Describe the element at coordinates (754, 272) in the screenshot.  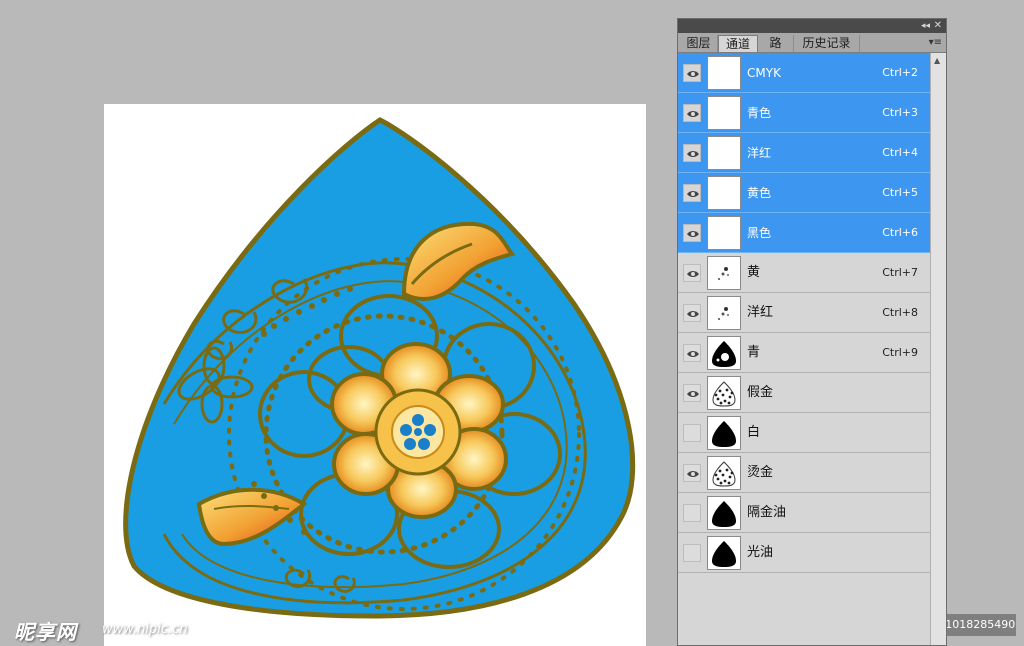
I see `channel-name: 黄` at that location.